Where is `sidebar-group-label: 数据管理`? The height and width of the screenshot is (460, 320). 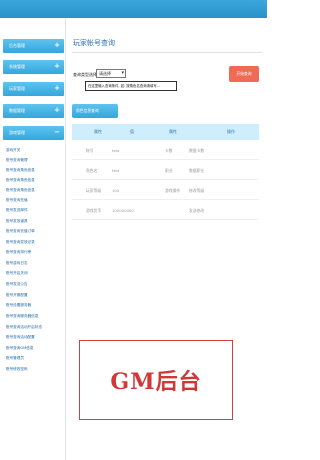
sidebar-group-label: 数据管理 is located at coordinates (17, 110).